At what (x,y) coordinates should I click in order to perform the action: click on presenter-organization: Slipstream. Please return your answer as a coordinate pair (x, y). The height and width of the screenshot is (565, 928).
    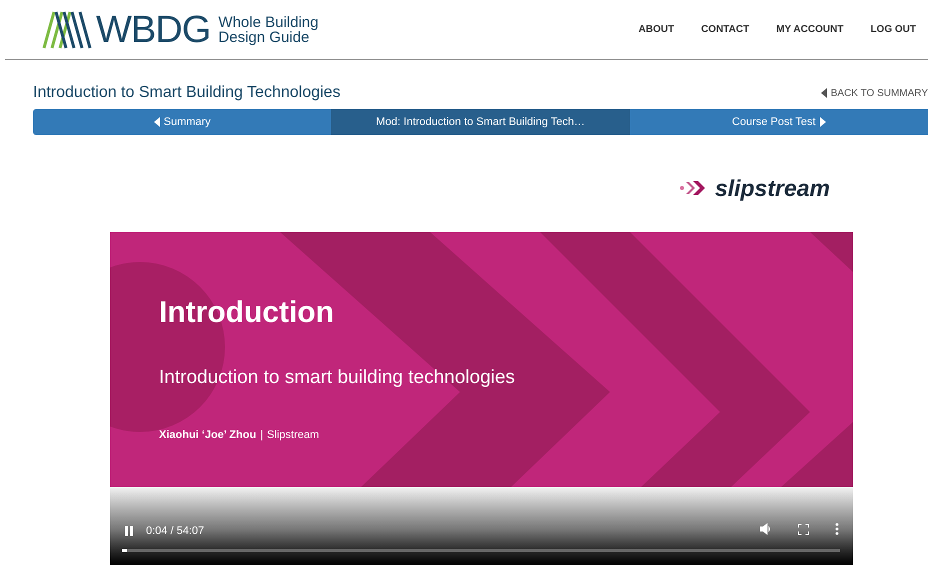
    Looking at the image, I should click on (293, 435).